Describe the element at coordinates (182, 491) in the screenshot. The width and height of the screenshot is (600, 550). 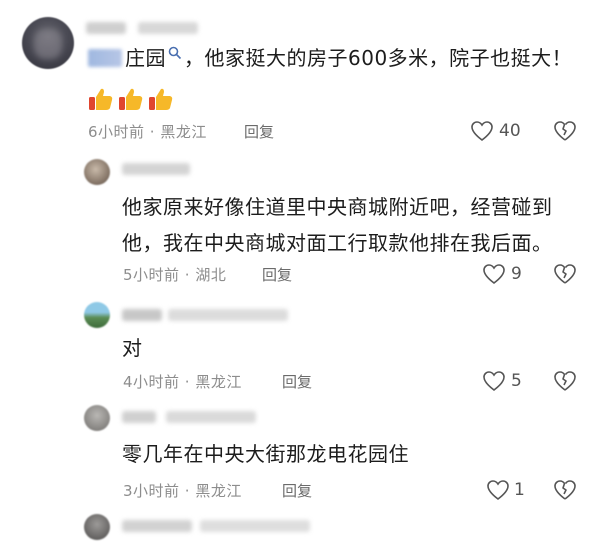
I see `comment-4-time-location: 3小时前 · 黑龙江` at that location.